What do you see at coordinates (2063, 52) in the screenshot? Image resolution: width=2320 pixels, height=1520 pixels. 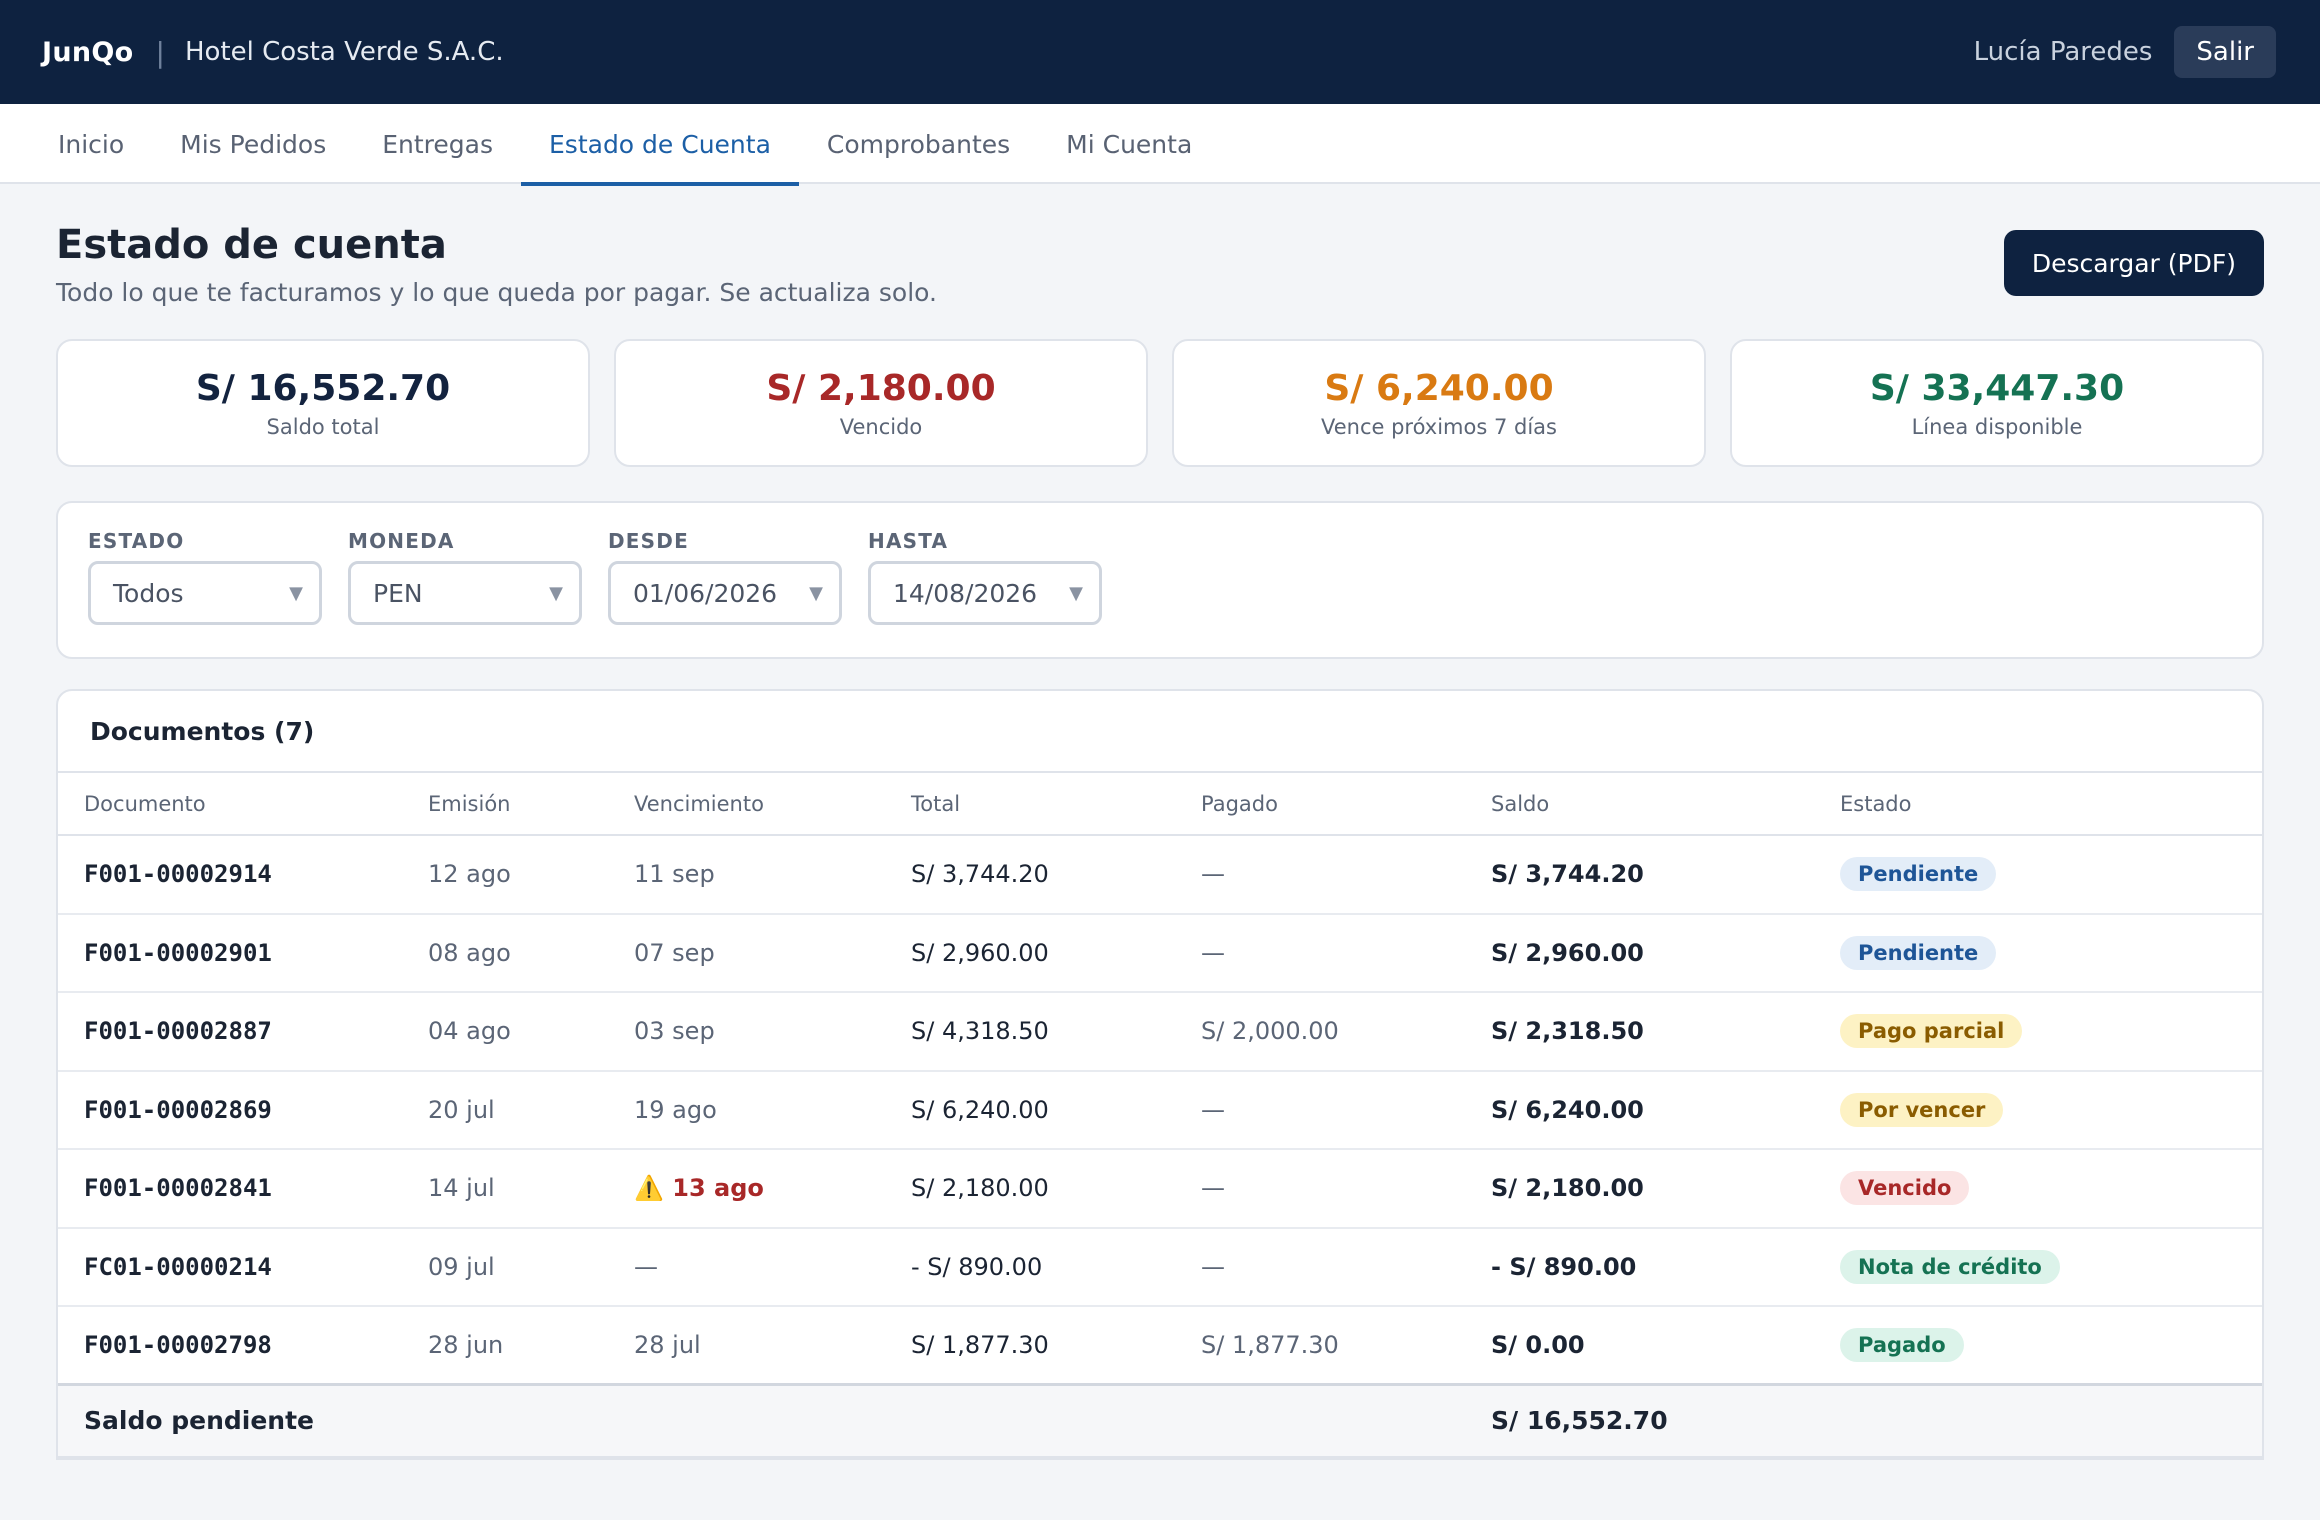 I see `user-name: Lucía Paredes` at bounding box center [2063, 52].